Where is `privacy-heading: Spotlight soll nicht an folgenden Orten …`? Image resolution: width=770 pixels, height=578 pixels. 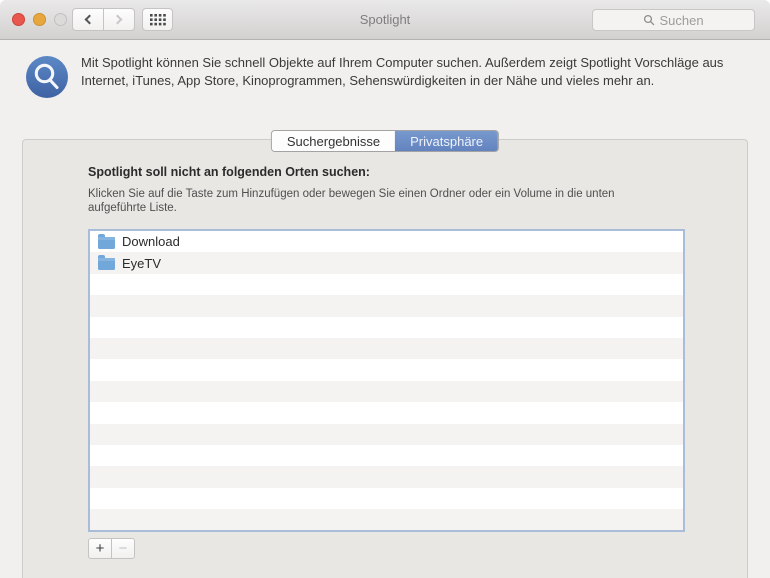
privacy-heading: Spotlight soll nicht an folgenden Orten … is located at coordinates (229, 172).